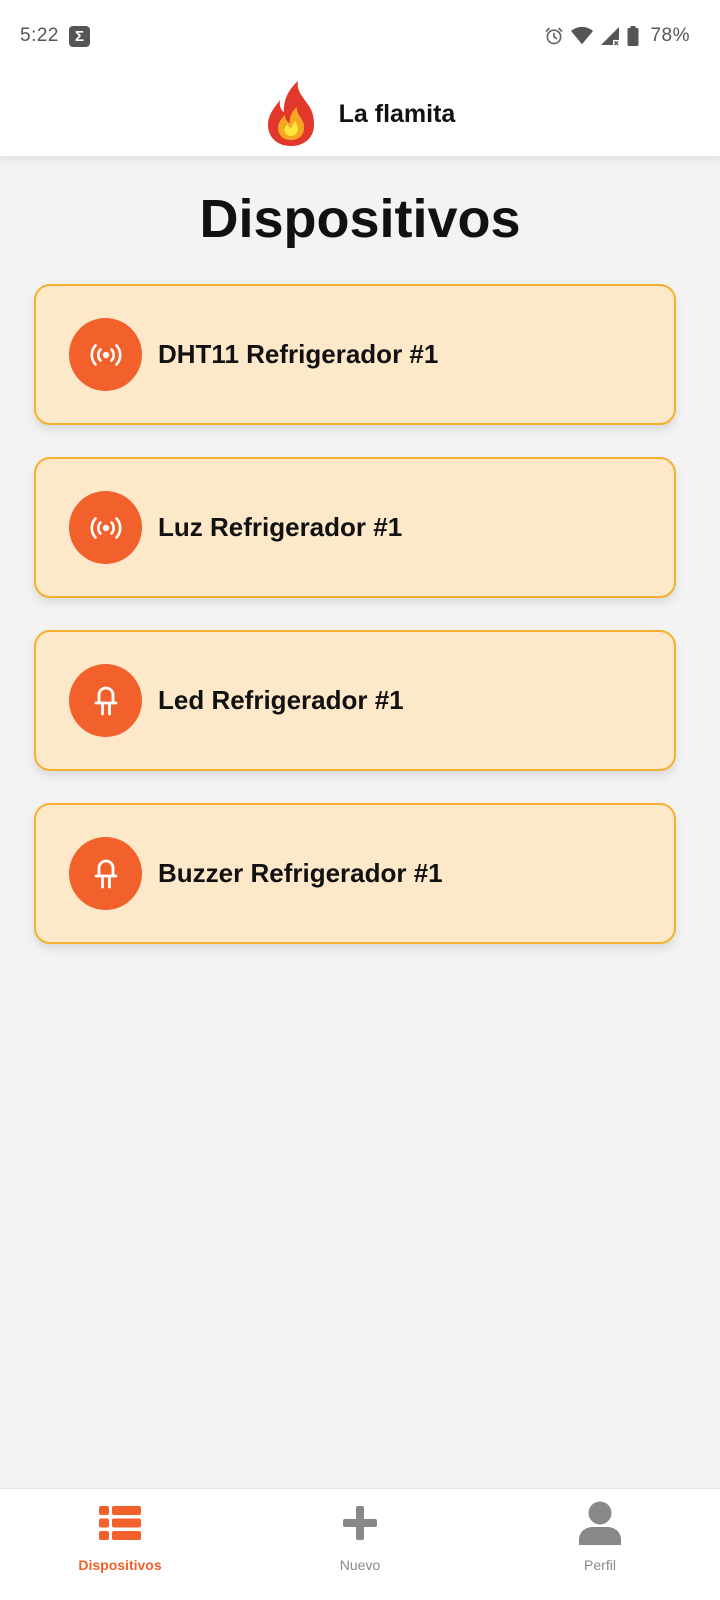  I want to click on status-left: 5:22 Σ, so click(55, 36).